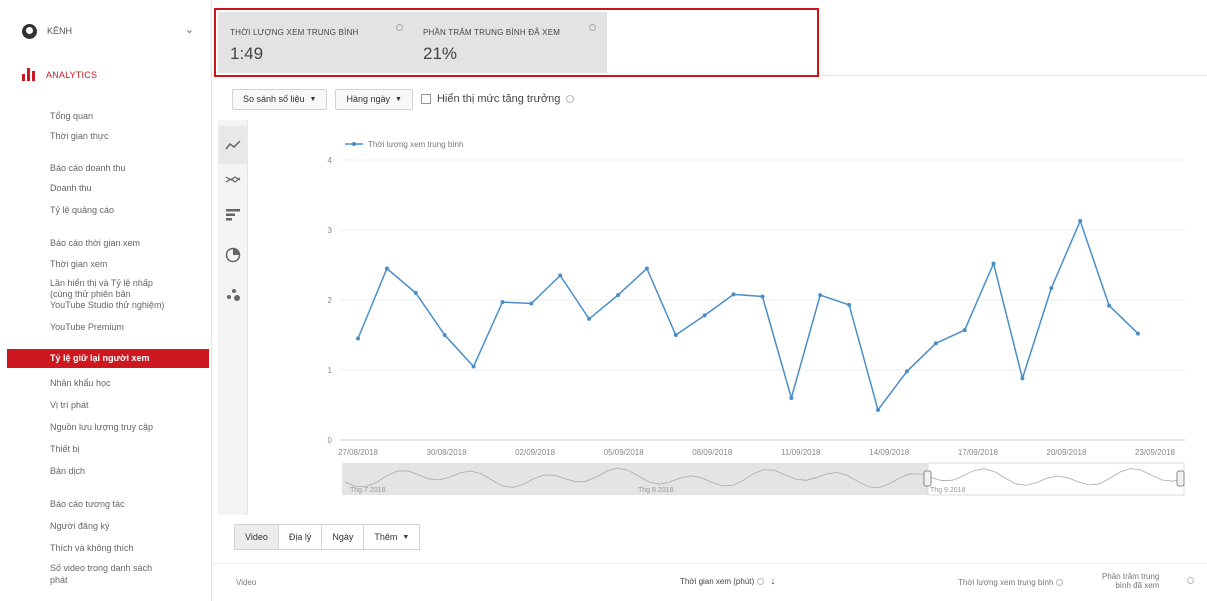 The image size is (1207, 601). I want to click on globe-icon, so click(233, 255).